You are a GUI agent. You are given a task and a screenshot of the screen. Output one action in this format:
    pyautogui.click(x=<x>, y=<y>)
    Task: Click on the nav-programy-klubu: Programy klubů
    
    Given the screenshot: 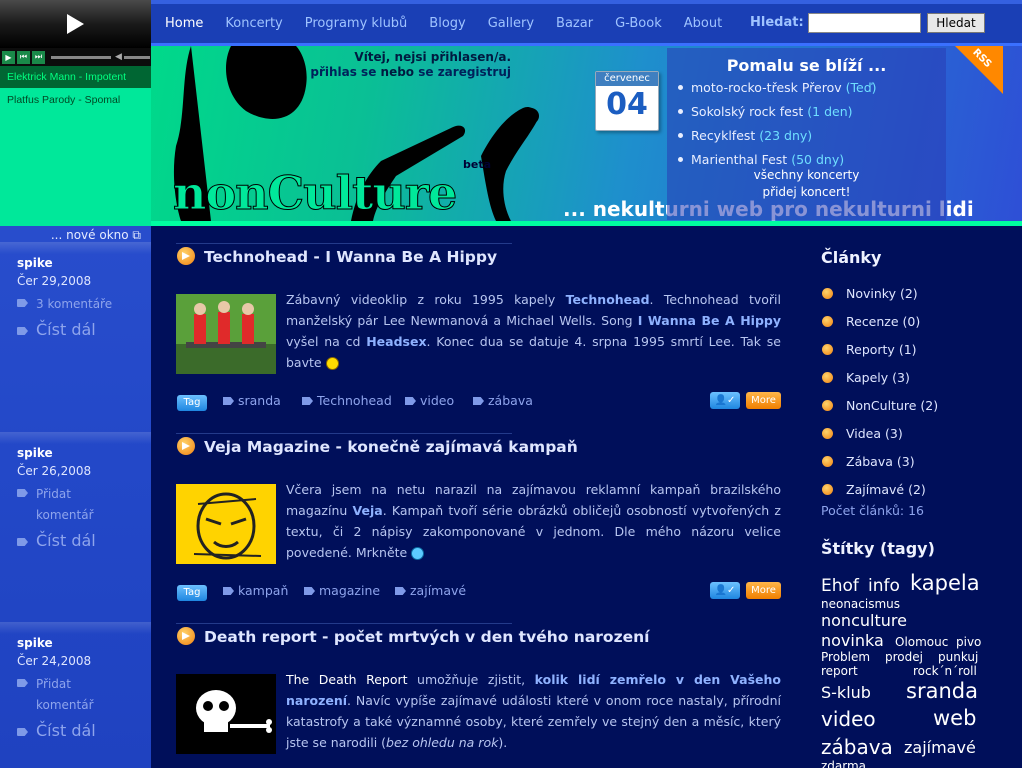 What is the action you would take?
    pyautogui.click(x=356, y=23)
    